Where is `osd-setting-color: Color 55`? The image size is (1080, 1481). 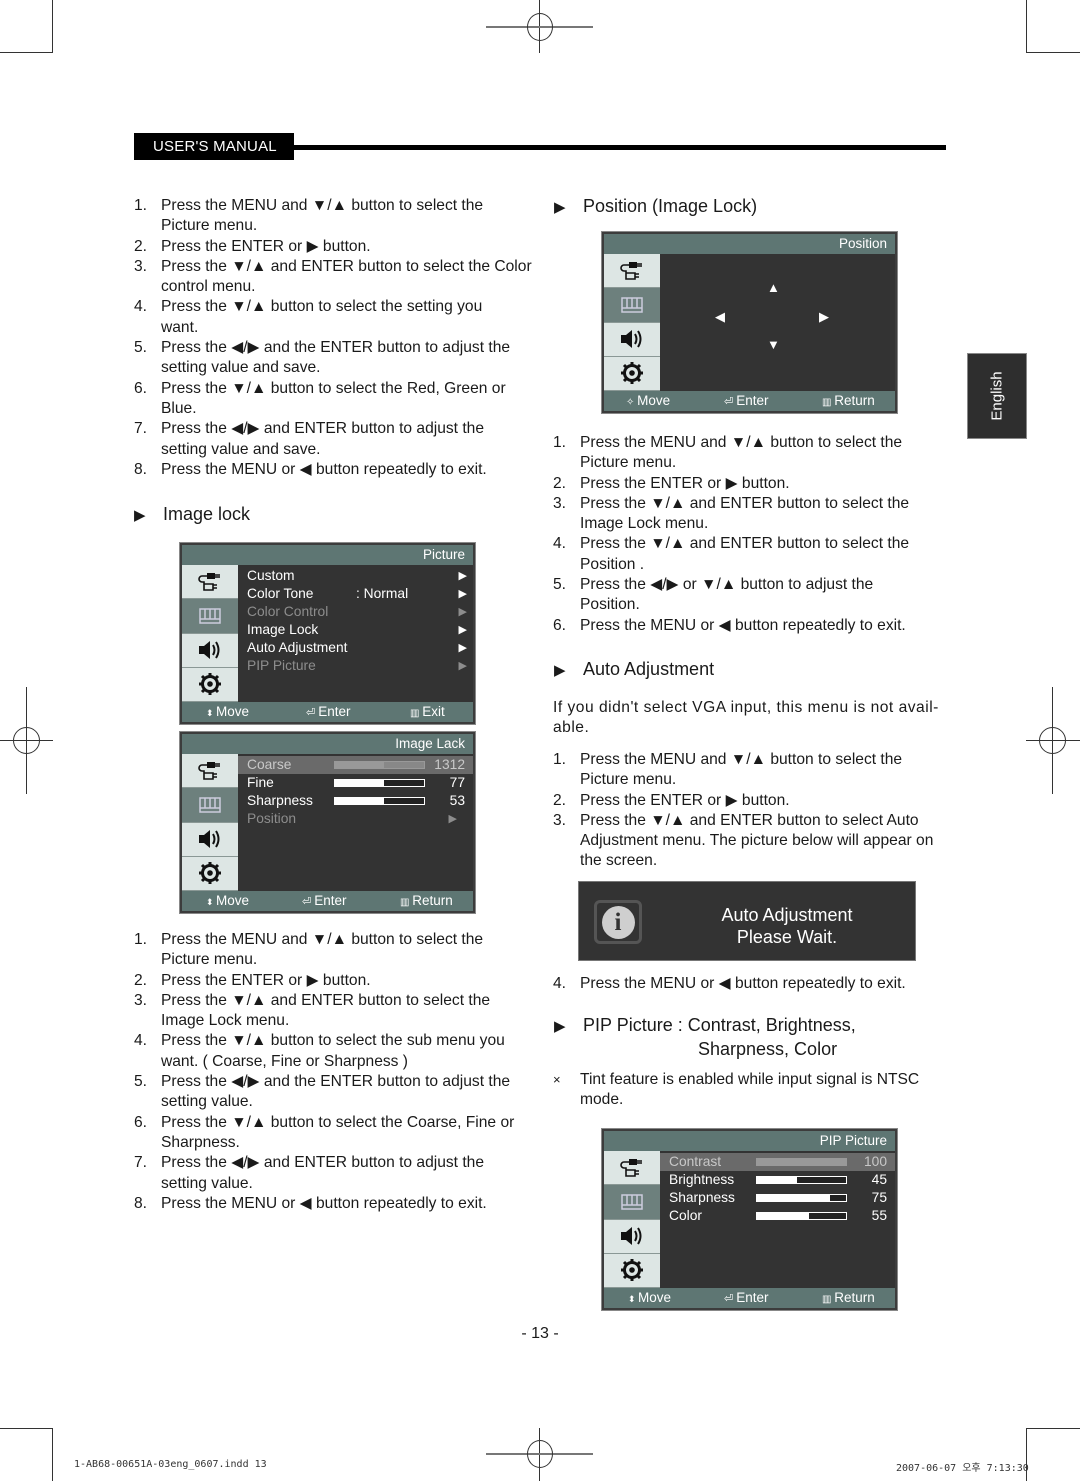
osd-setting-color: Color 55 is located at coordinates (777, 1216).